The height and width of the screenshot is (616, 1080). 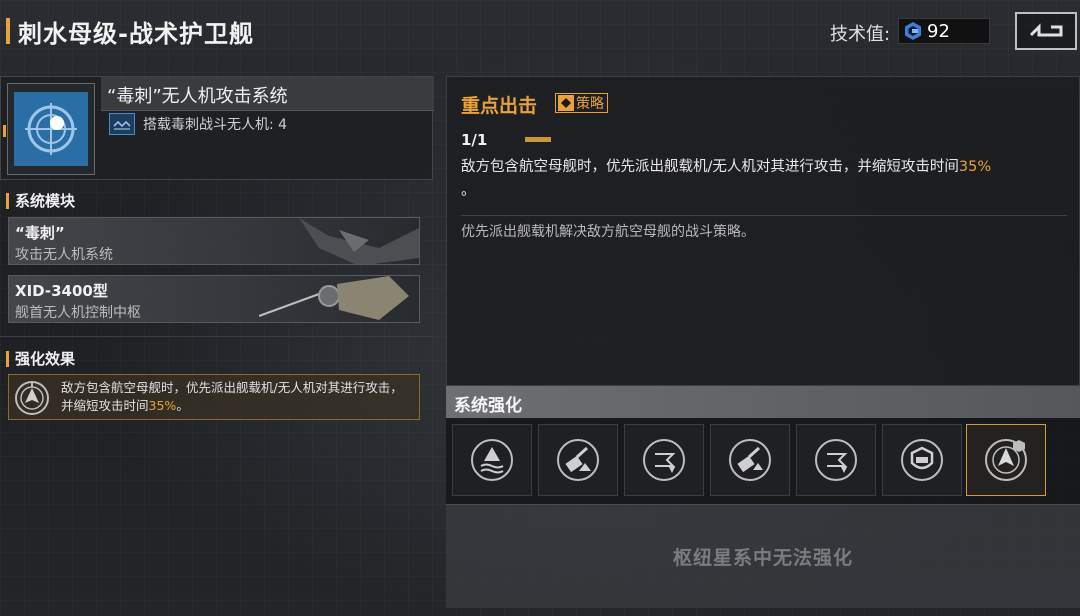 What do you see at coordinates (197, 96) in the screenshot?
I see `system-name: “毒刺”无人机攻击系统` at bounding box center [197, 96].